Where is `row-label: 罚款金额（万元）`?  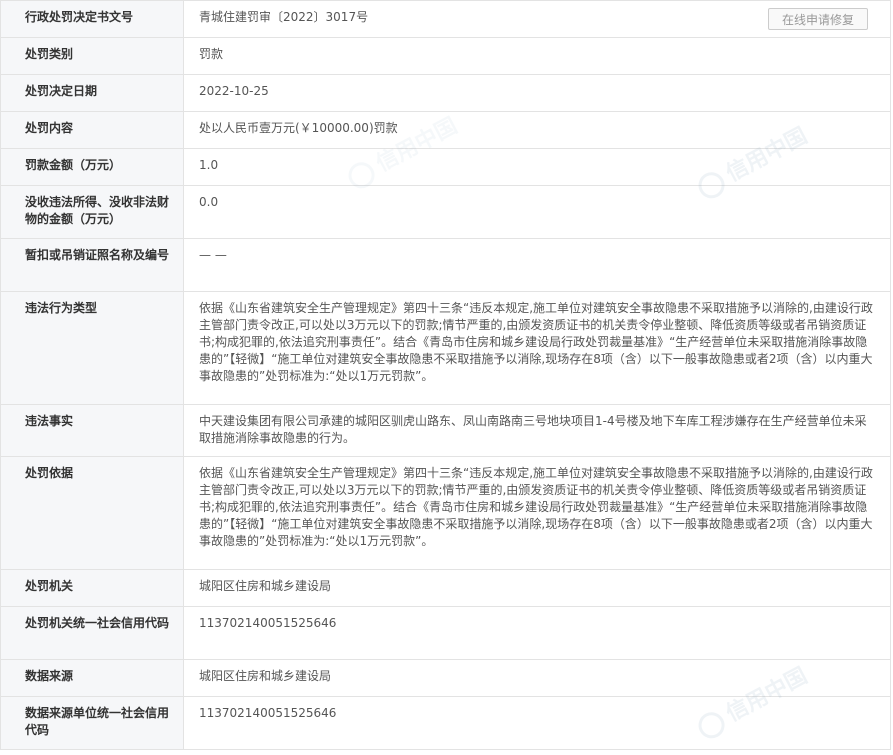 row-label: 罚款金额（万元） is located at coordinates (92, 167).